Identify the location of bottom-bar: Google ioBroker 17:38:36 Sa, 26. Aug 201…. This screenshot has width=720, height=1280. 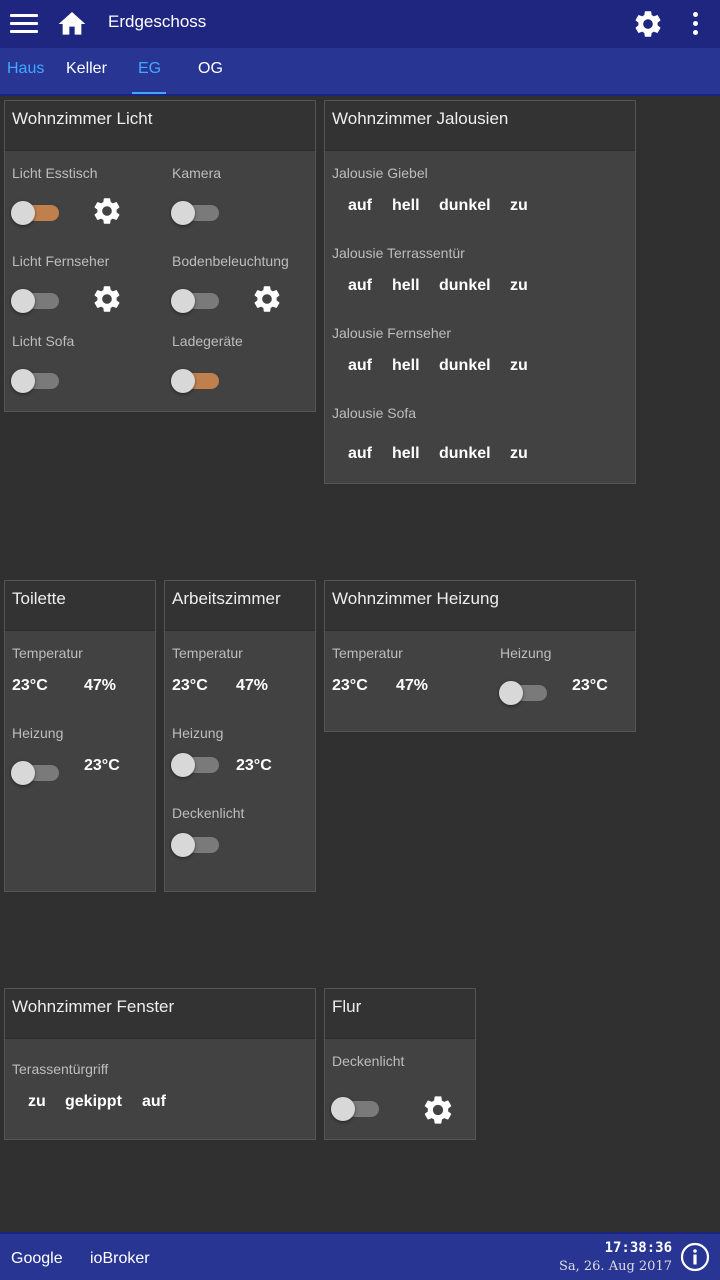
(360, 1256).